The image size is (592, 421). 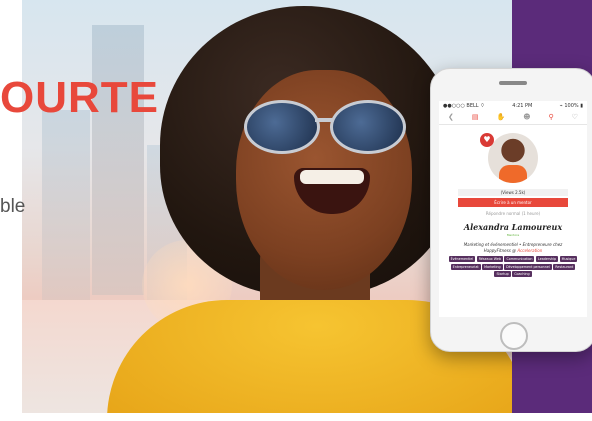 What do you see at coordinates (451, 117) in the screenshot?
I see `back-icon: ❮` at bounding box center [451, 117].